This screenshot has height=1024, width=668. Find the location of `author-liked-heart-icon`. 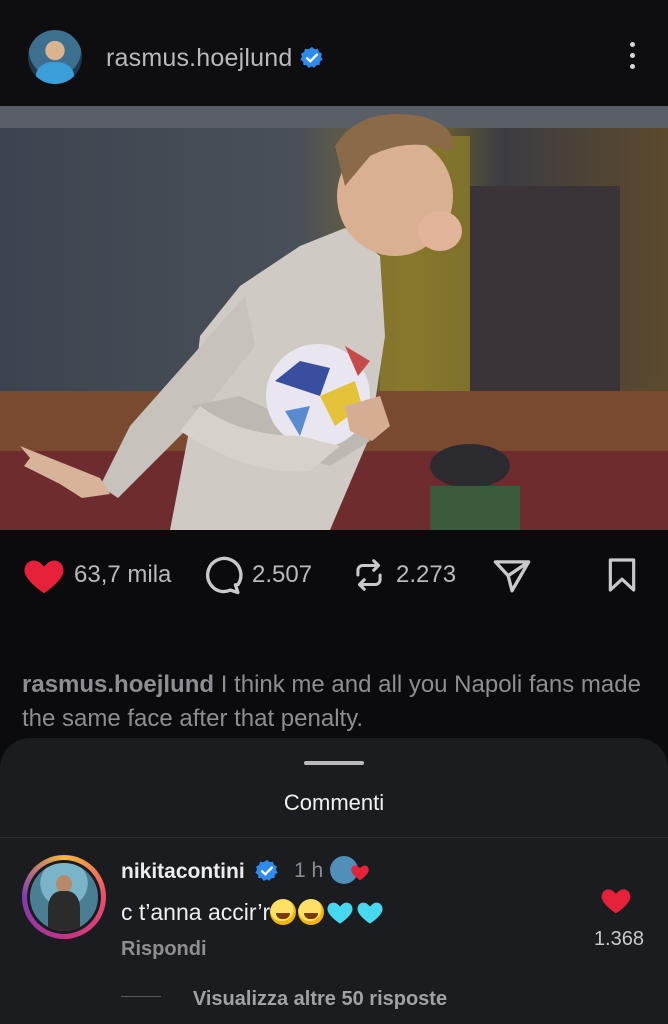

author-liked-heart-icon is located at coordinates (360, 873).